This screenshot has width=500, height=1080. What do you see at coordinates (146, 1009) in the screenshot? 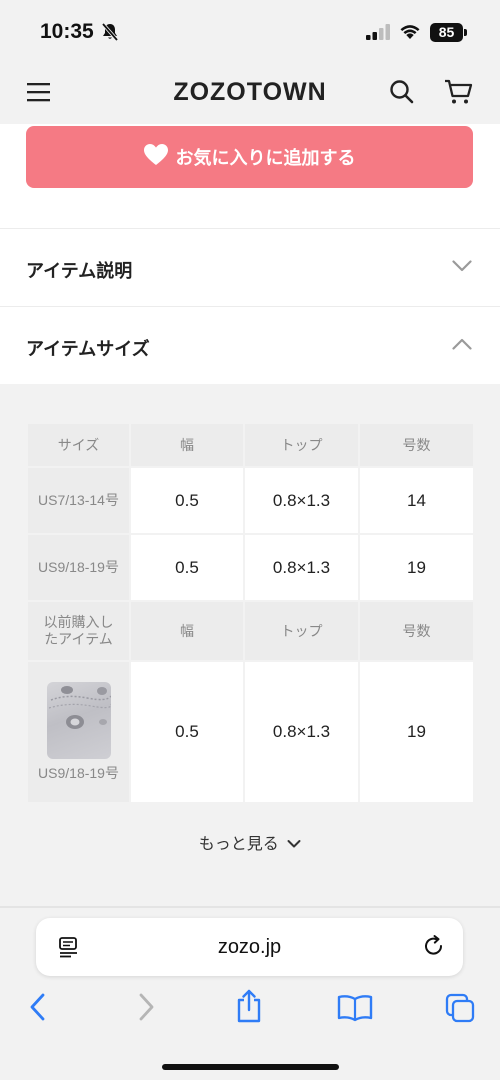
I see `forward-icon` at bounding box center [146, 1009].